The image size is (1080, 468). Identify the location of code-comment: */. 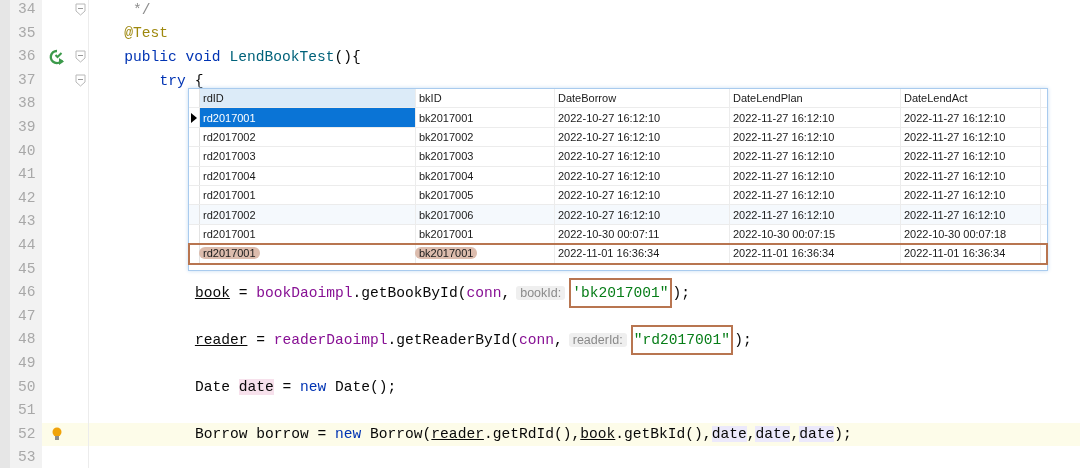
(141, 9).